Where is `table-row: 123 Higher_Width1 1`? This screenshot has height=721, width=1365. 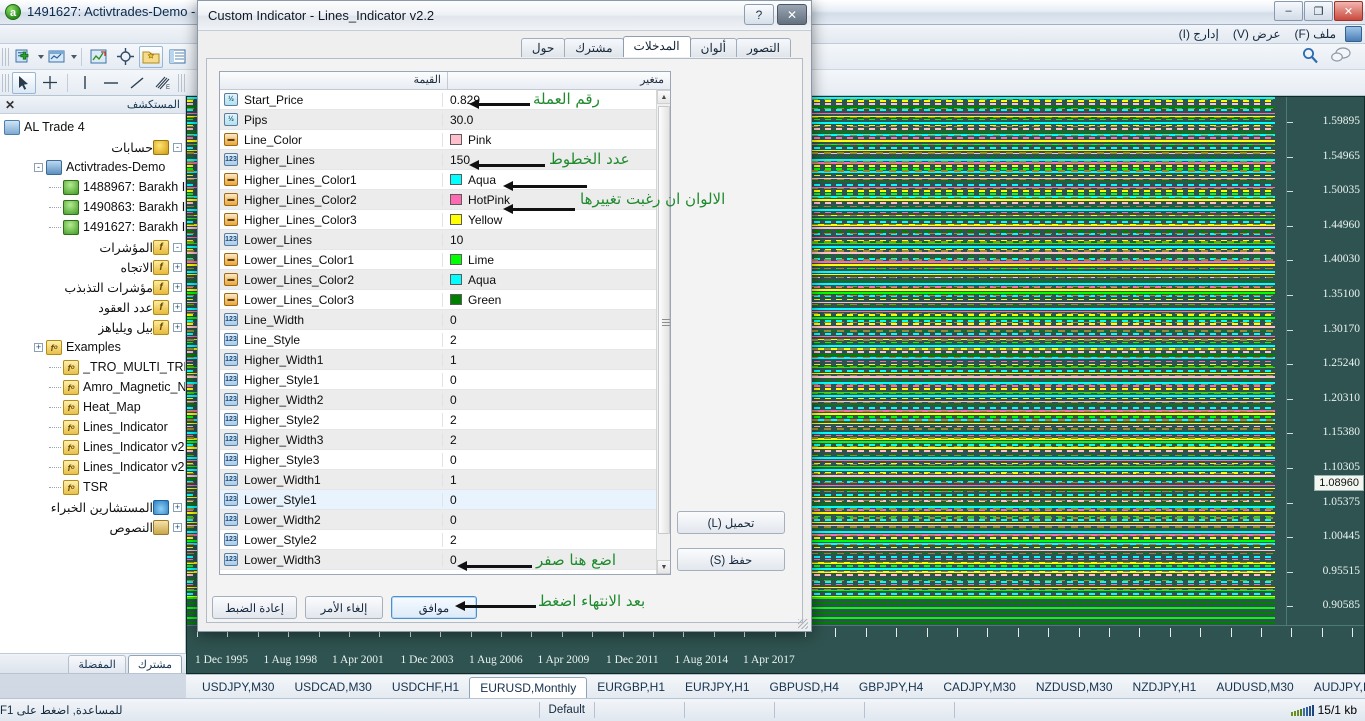 table-row: 123 Higher_Width1 1 is located at coordinates (438, 360).